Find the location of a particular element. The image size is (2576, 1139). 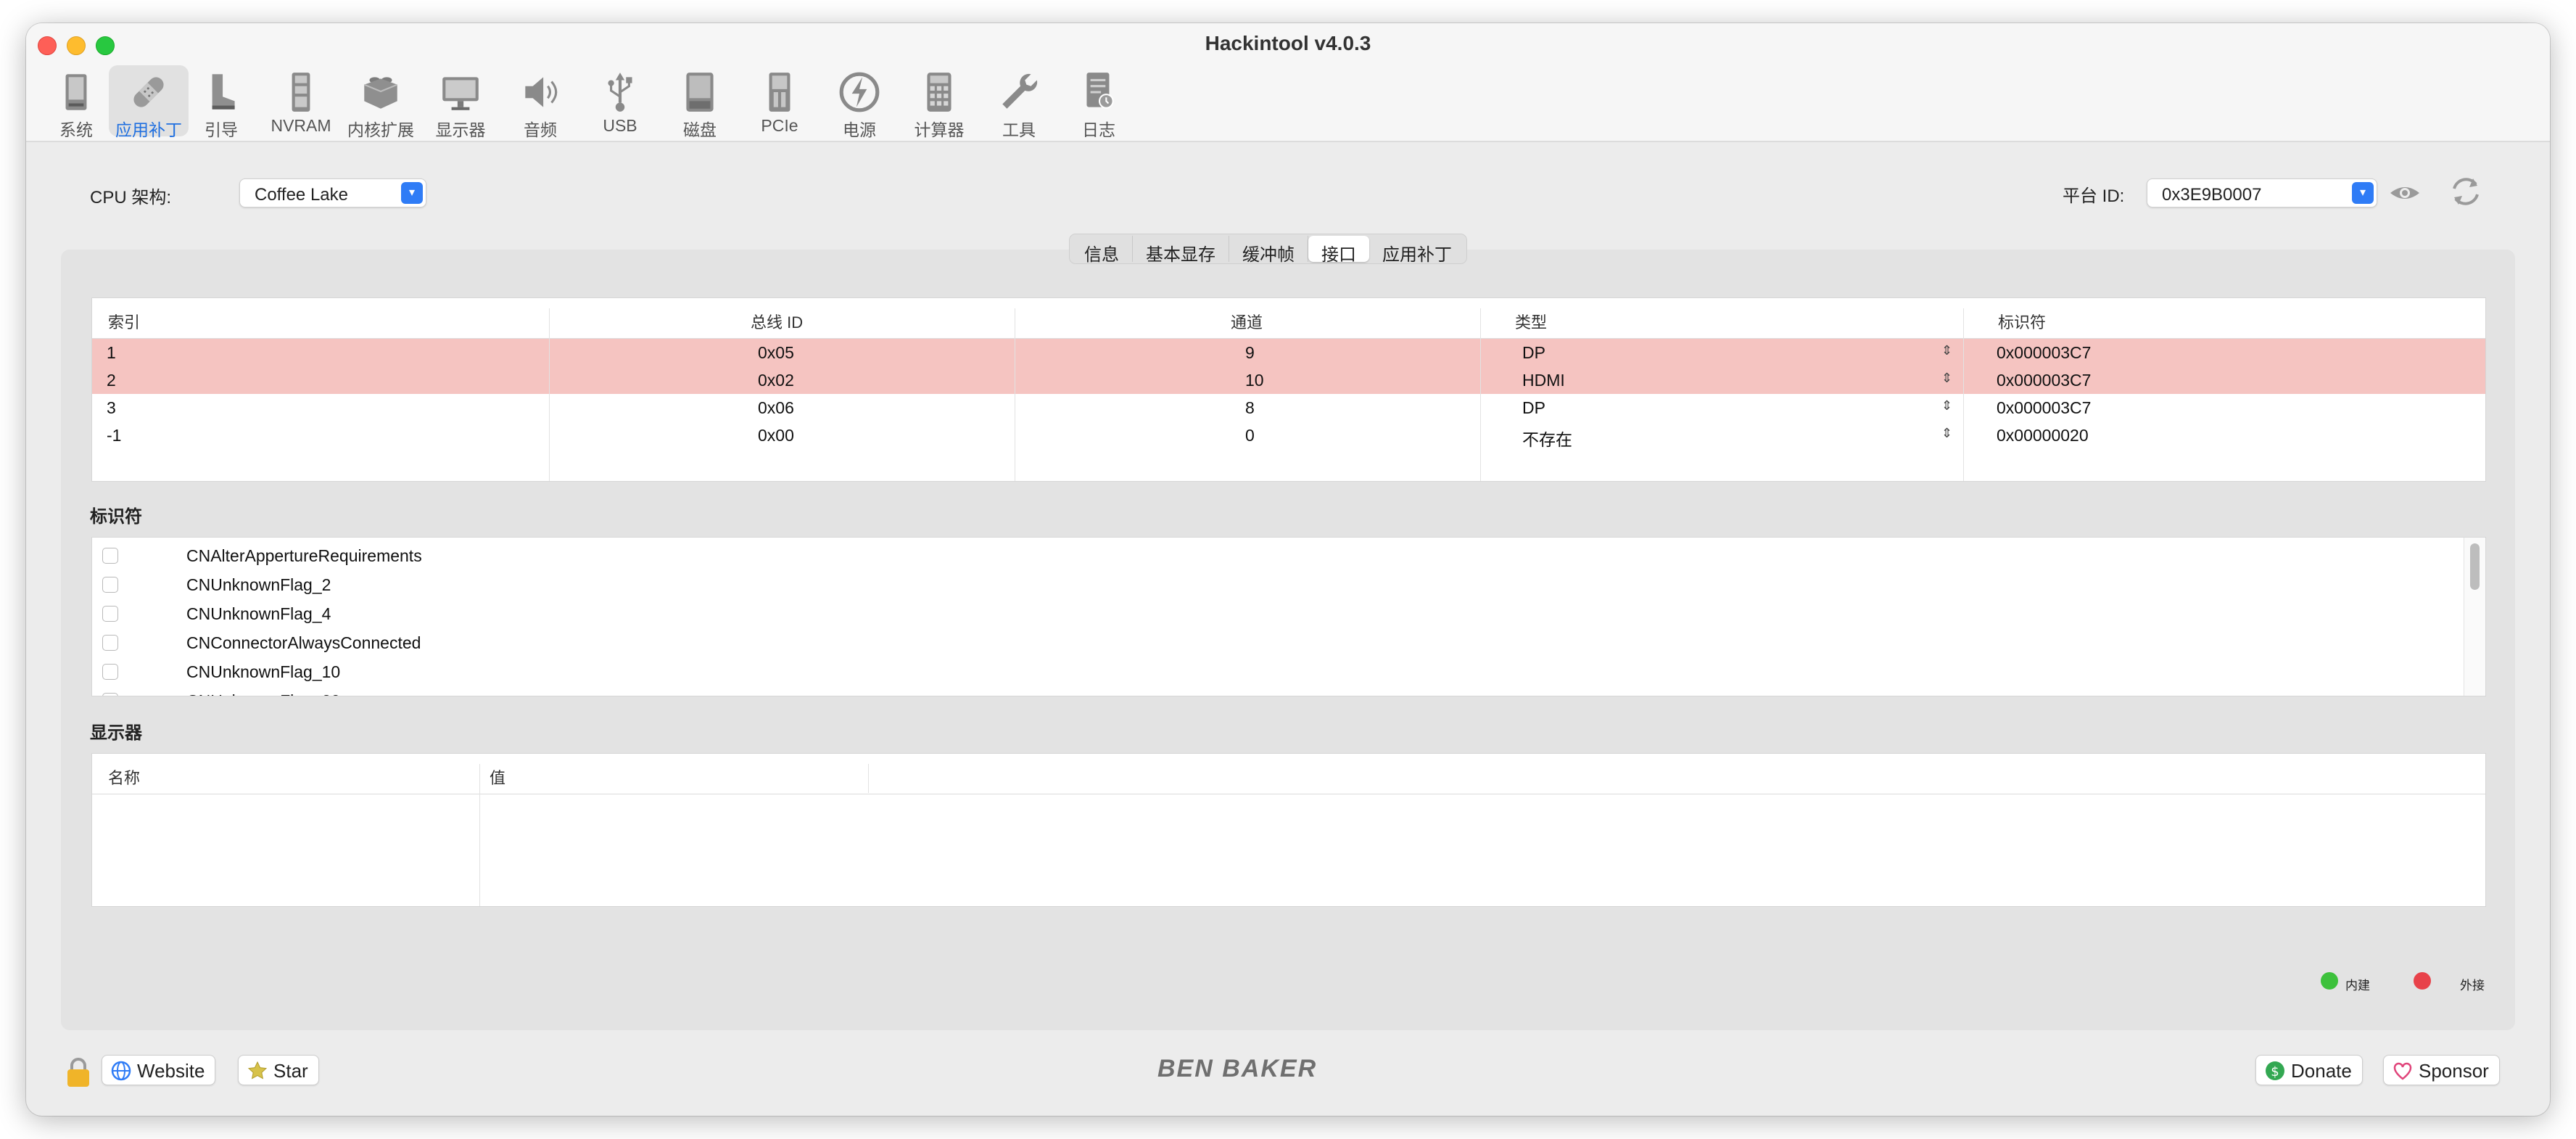

table-row: -1 0x00 0 不存在 0x00000020 ⇕ is located at coordinates (1288, 435).